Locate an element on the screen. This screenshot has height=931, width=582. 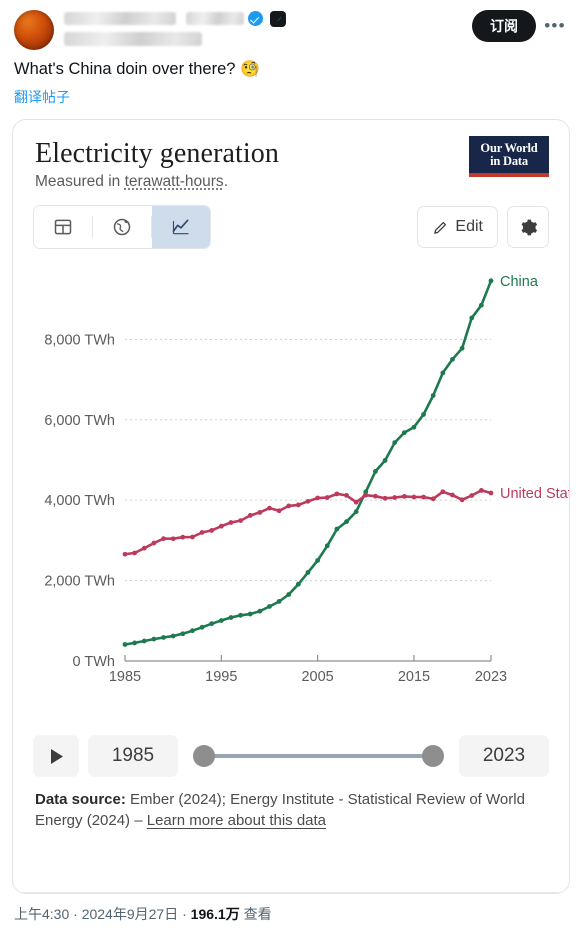
avatar is located at coordinates (34, 30).